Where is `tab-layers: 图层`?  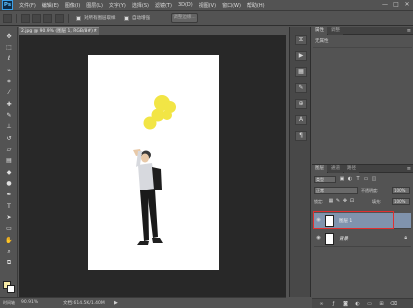 tab-layers: 图层 is located at coordinates (319, 169).